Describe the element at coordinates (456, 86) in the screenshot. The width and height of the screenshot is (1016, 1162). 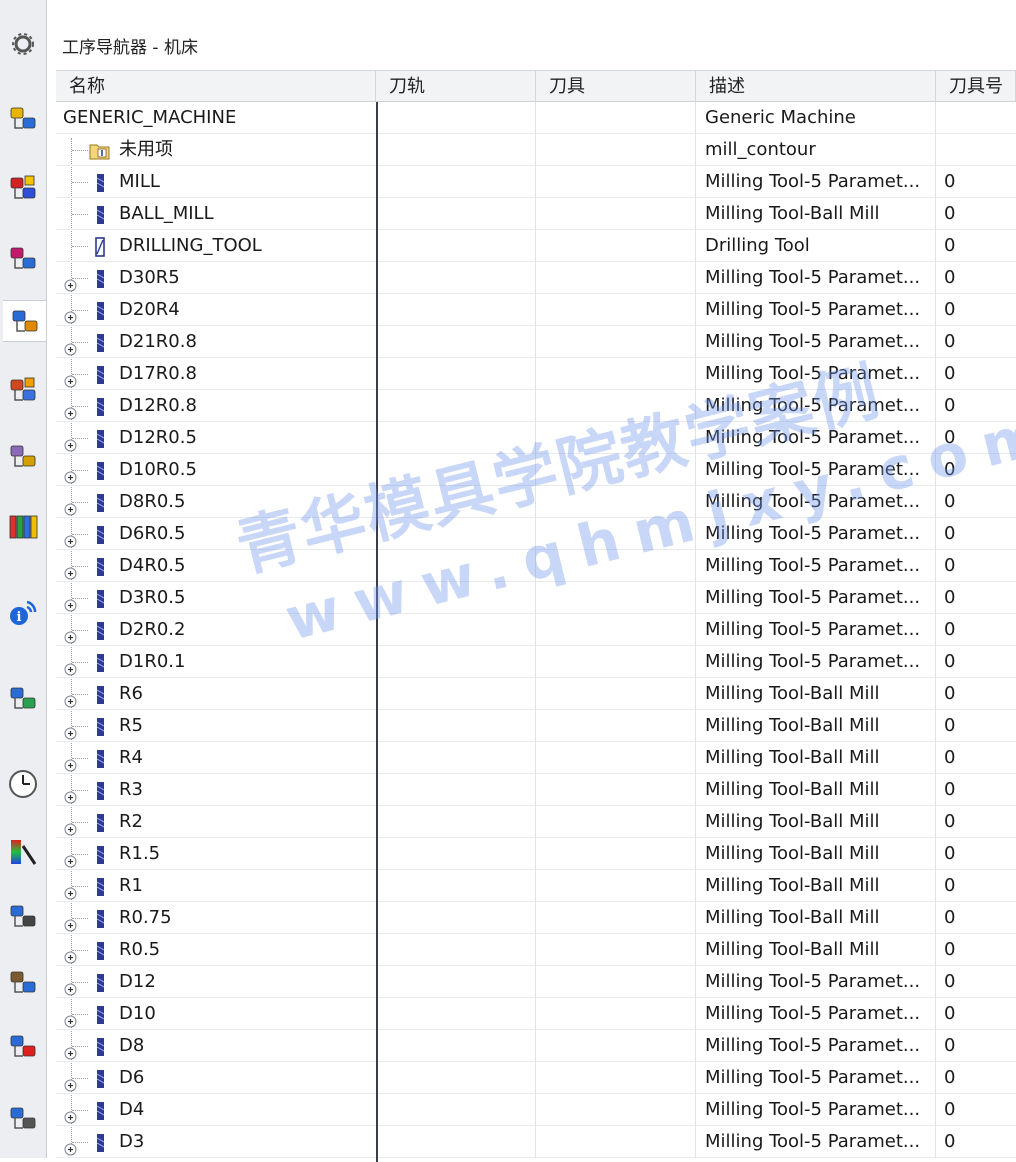
I see `column-header-toolpath: 刀轨` at that location.